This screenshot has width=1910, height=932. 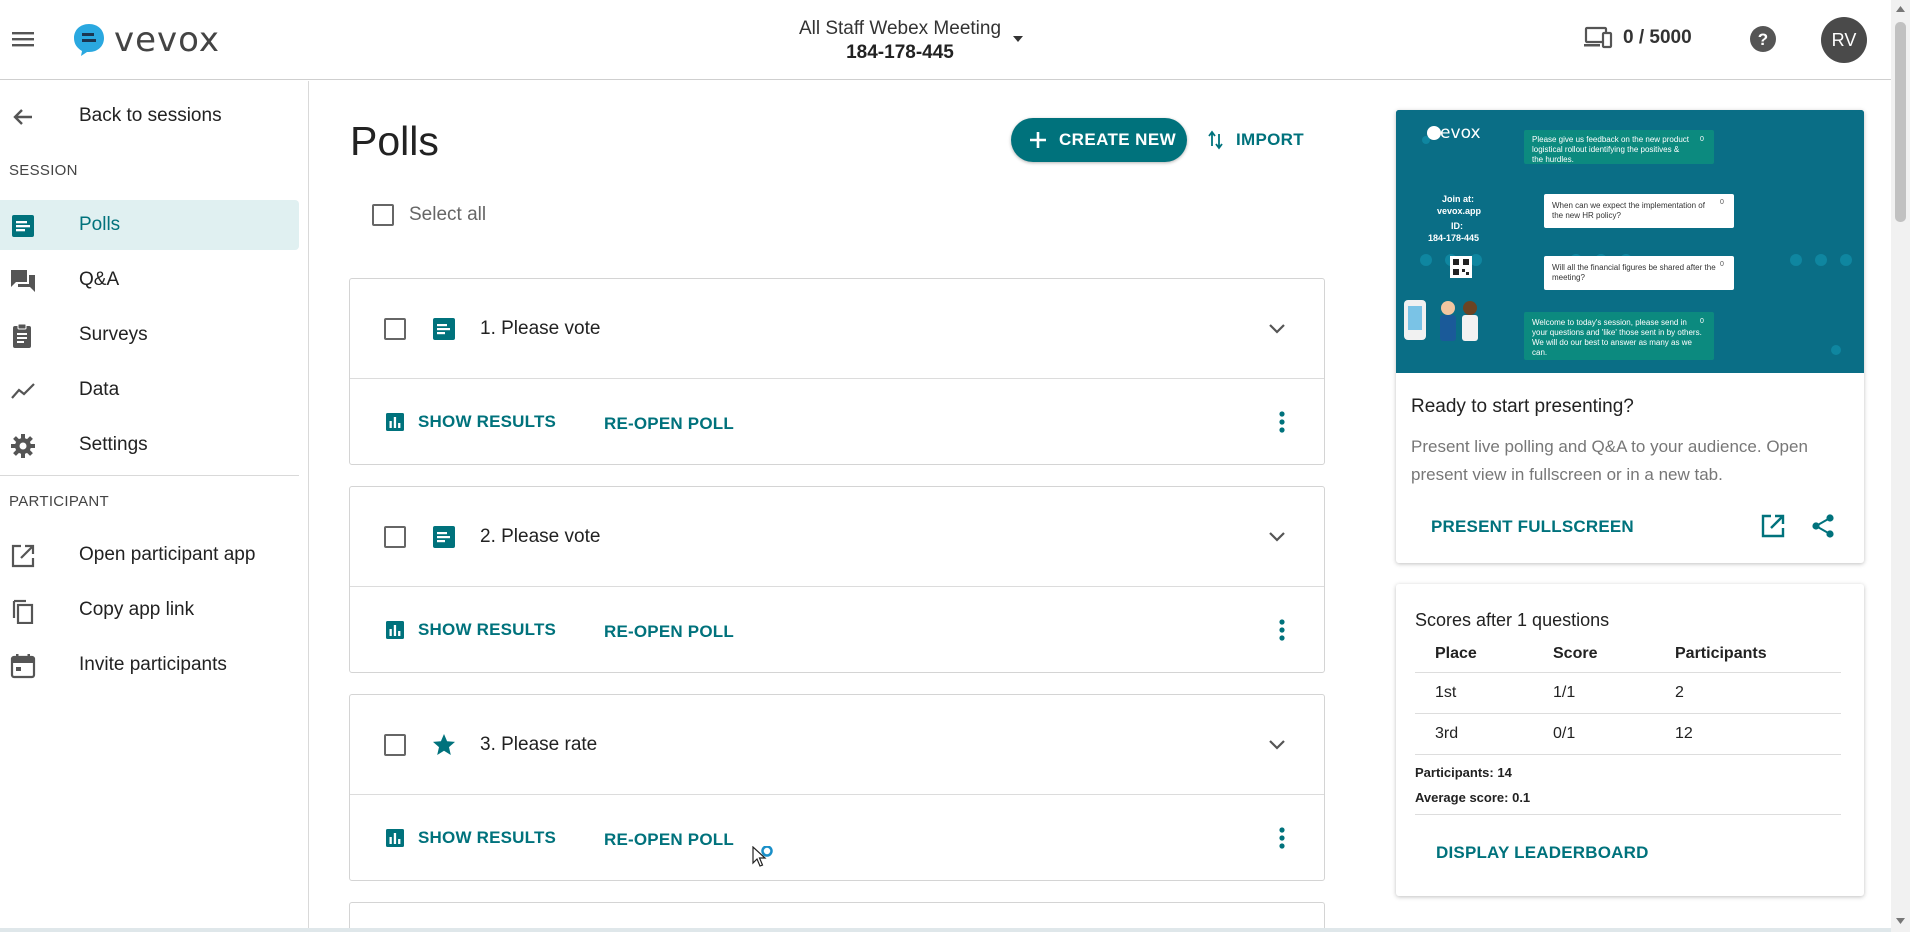 What do you see at coordinates (1598, 37) in the screenshot?
I see `devices-icon` at bounding box center [1598, 37].